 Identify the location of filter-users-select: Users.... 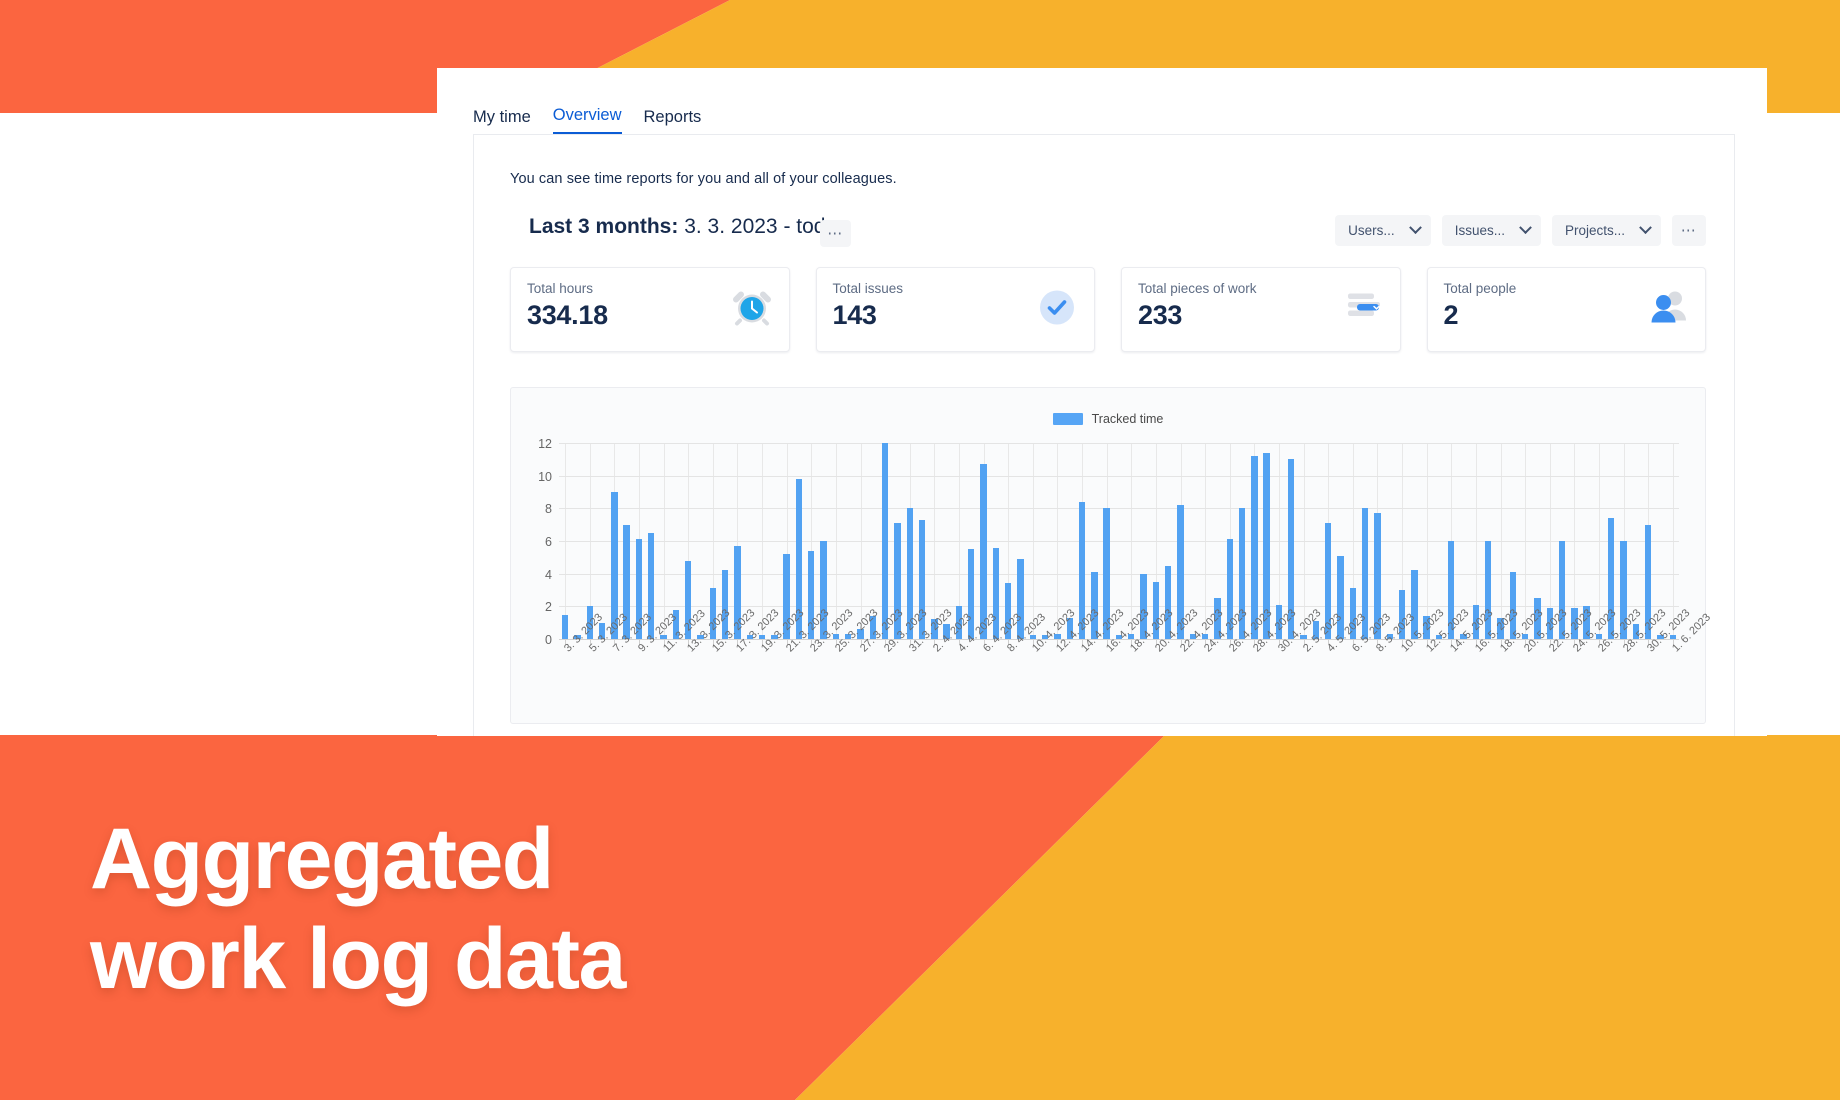
(1383, 230).